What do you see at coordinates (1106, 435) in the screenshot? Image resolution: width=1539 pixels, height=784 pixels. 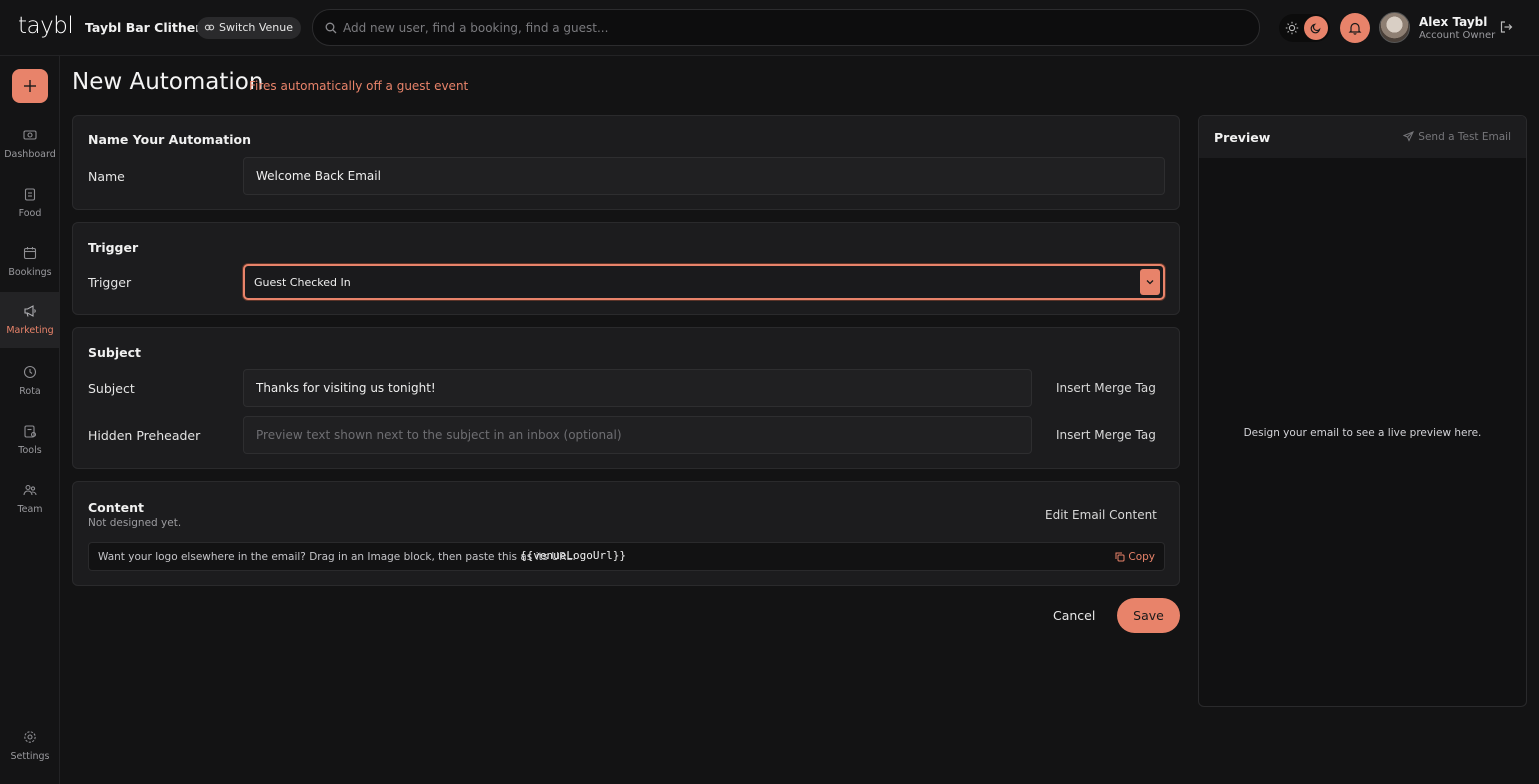 I see `preheader-insert-merge-tag: Insert Merge Tag` at bounding box center [1106, 435].